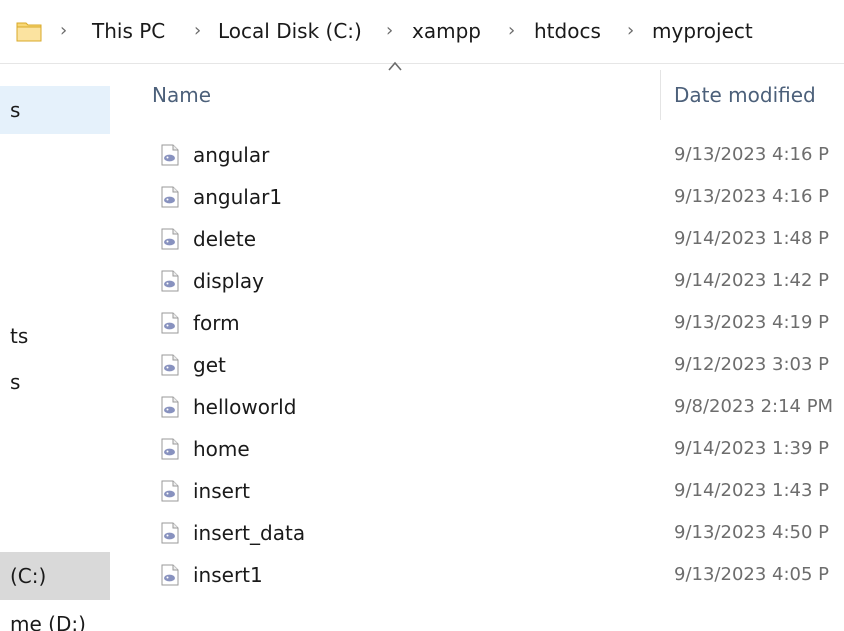 The width and height of the screenshot is (844, 631). Describe the element at coordinates (228, 575) in the screenshot. I see `file-name: insert1` at that location.